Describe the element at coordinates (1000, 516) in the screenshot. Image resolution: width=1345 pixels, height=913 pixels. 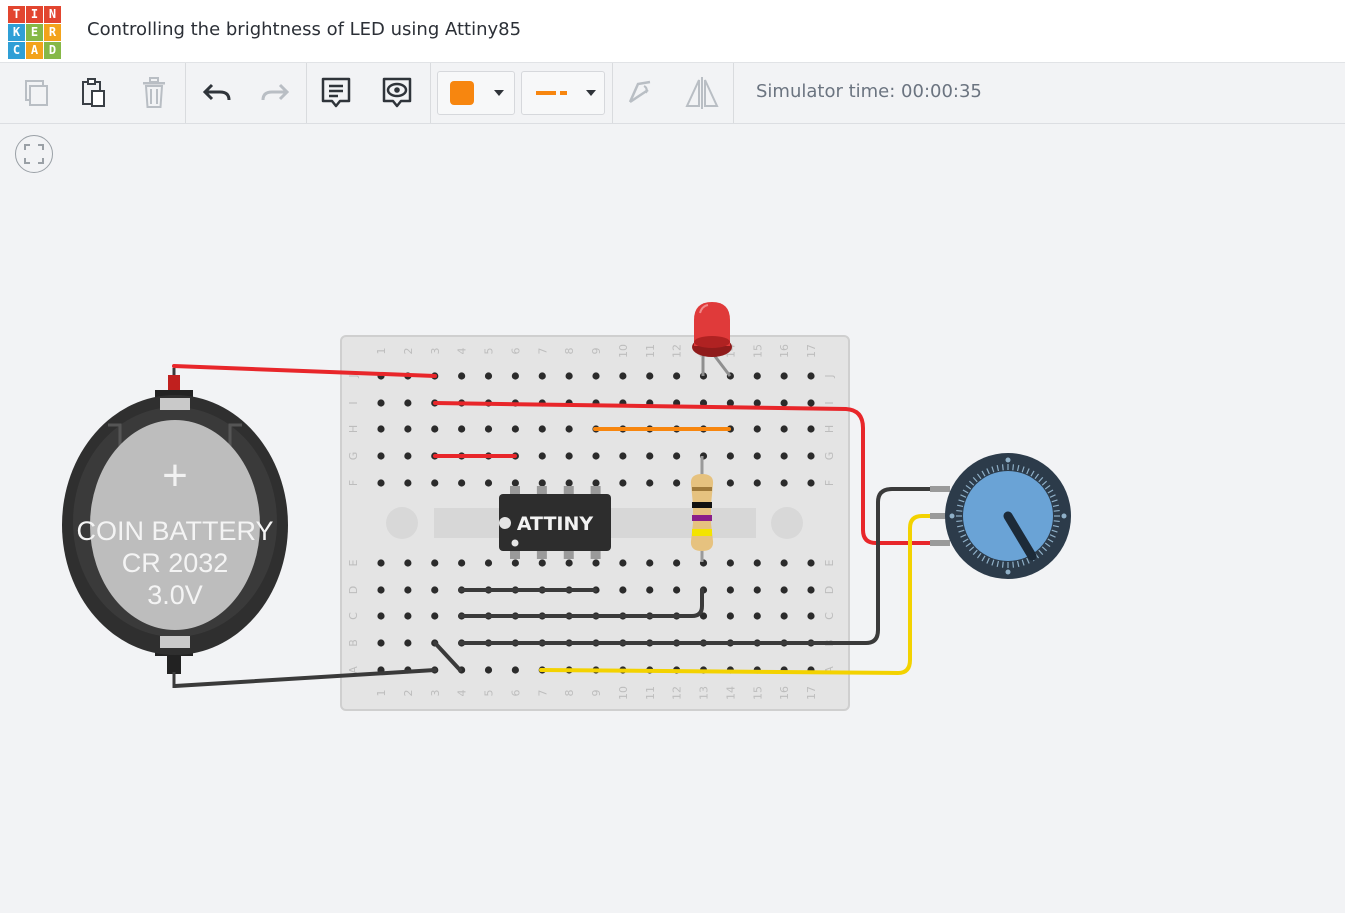
I see `potentiometer` at that location.